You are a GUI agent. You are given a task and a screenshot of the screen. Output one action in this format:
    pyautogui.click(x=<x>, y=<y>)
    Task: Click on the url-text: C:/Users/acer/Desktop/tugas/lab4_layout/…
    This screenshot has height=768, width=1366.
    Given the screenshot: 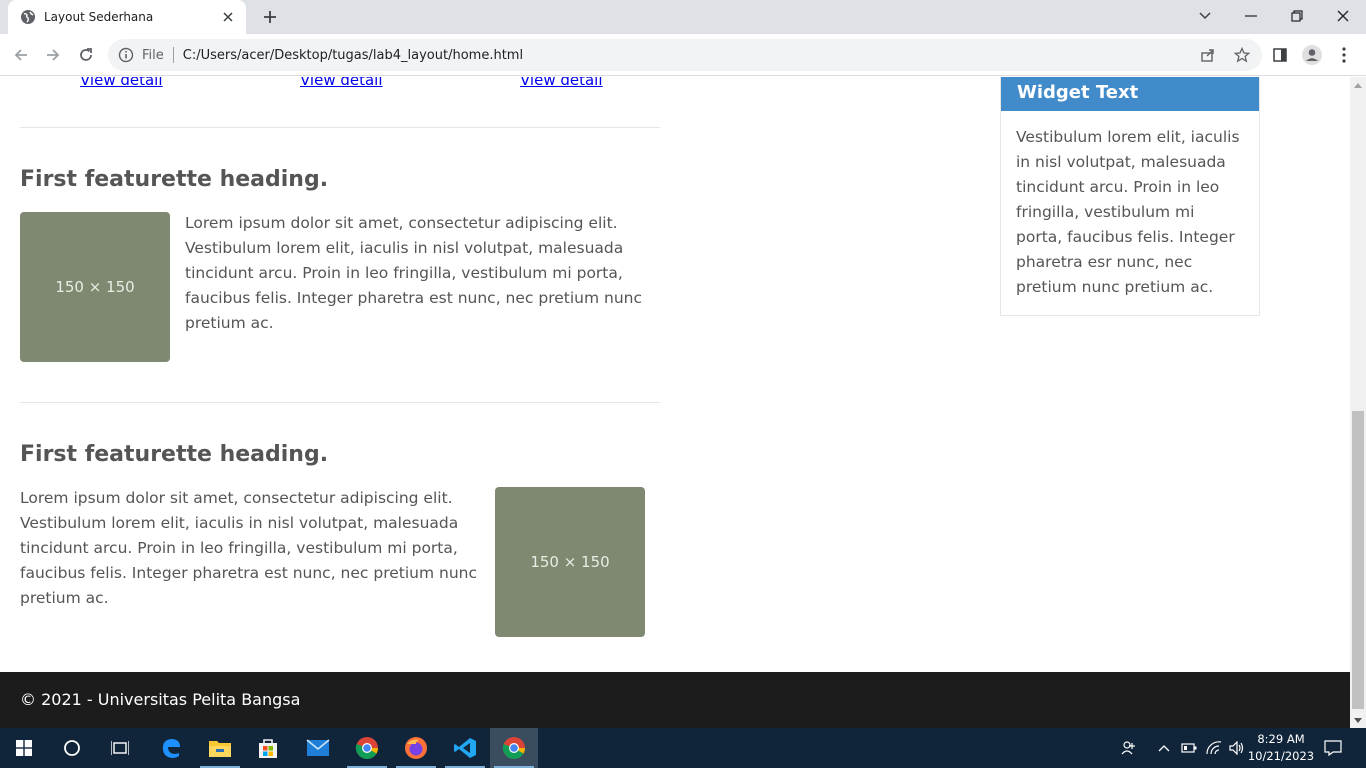 What is the action you would take?
    pyautogui.click(x=353, y=55)
    